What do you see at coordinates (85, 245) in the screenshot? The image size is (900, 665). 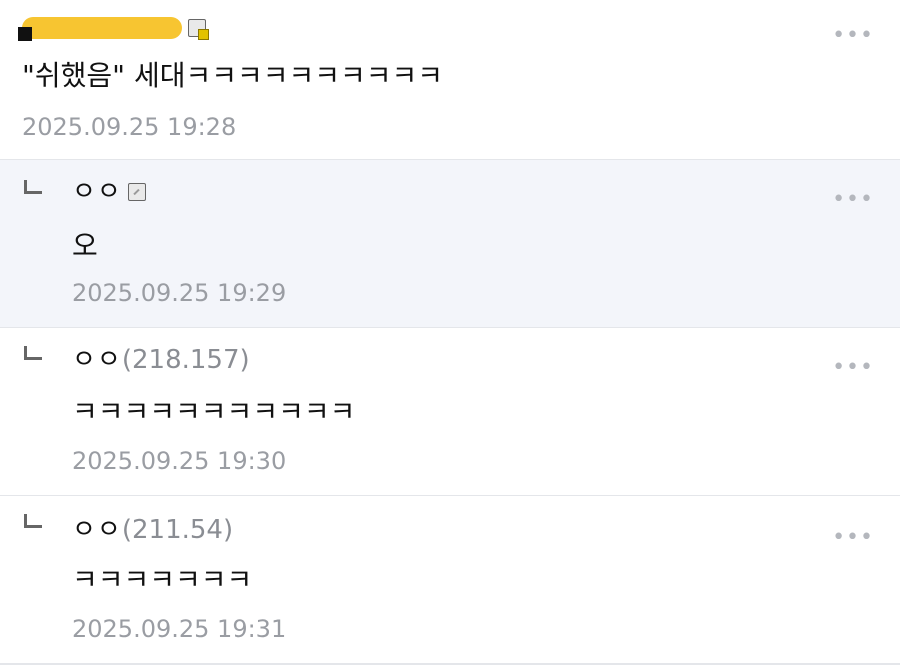 I see `reply-text: 오` at bounding box center [85, 245].